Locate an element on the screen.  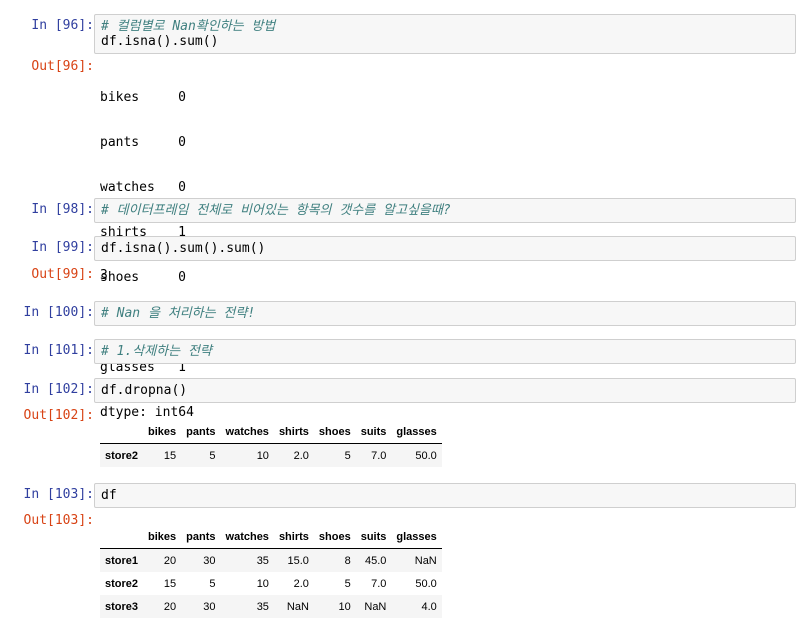
code-comment: # Nan 을 처리하는 전략! is located at coordinates (178, 313).